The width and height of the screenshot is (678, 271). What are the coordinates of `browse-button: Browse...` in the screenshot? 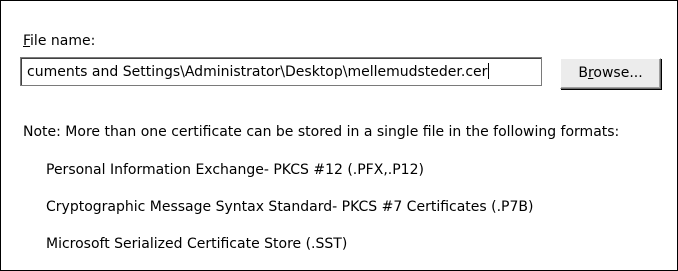 It's located at (610, 73).